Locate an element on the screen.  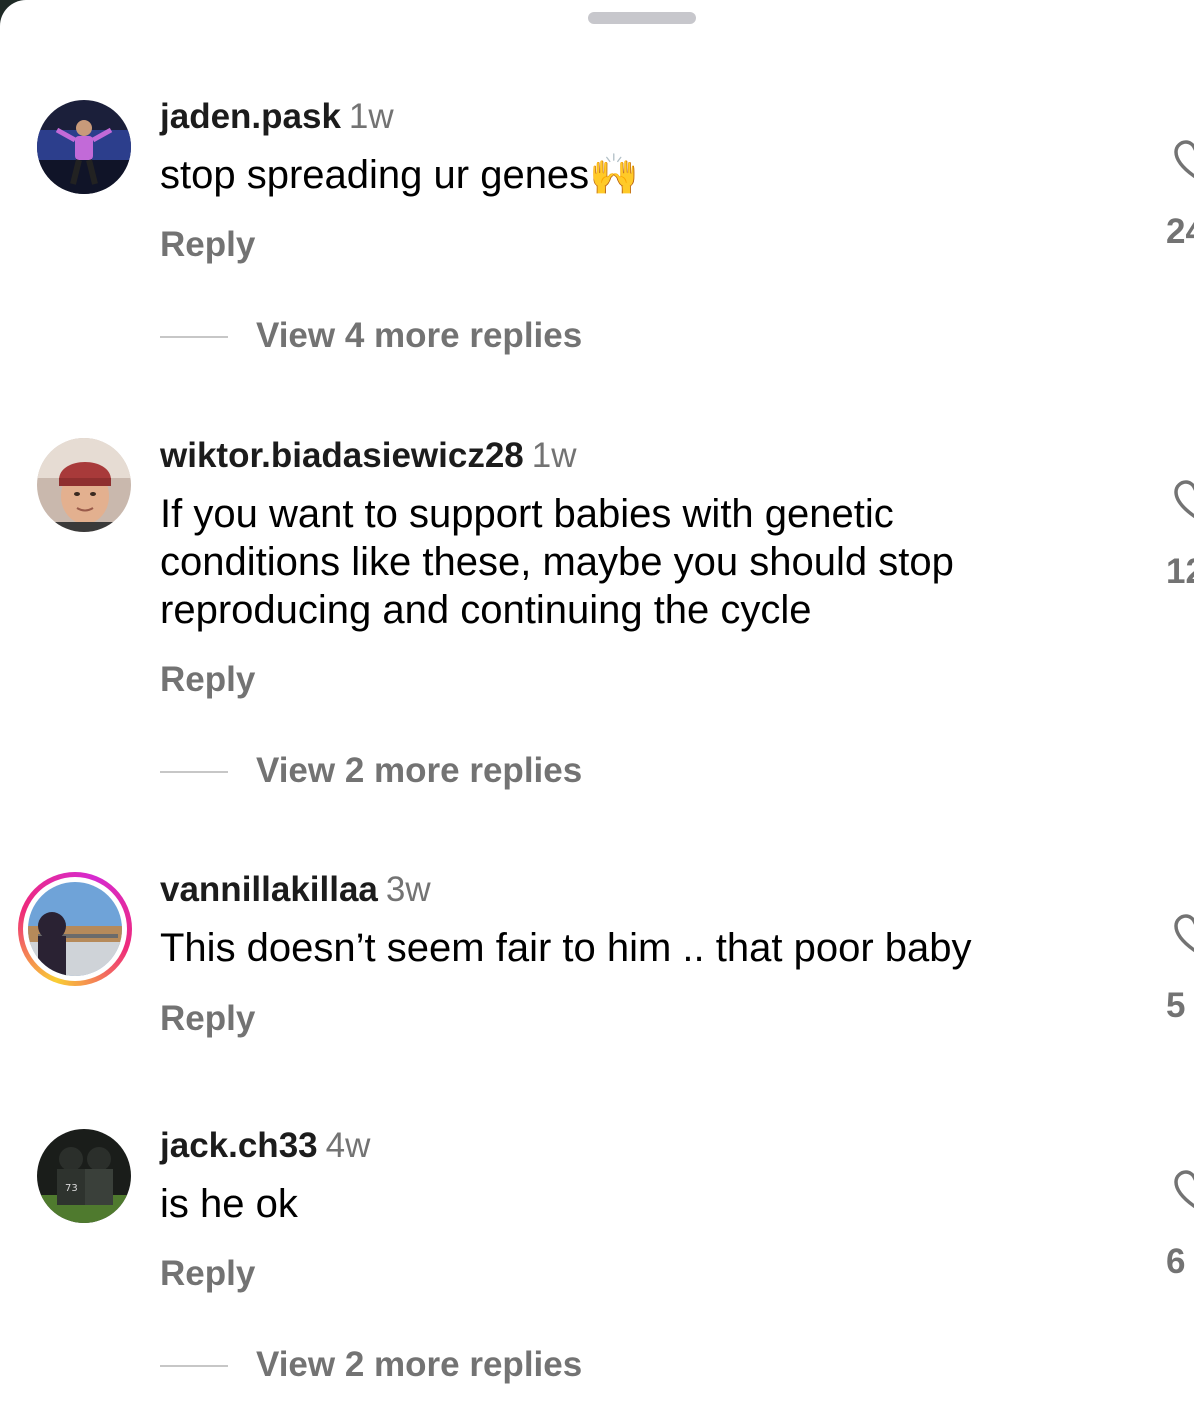
timestamp: 3w is located at coordinates (408, 889).